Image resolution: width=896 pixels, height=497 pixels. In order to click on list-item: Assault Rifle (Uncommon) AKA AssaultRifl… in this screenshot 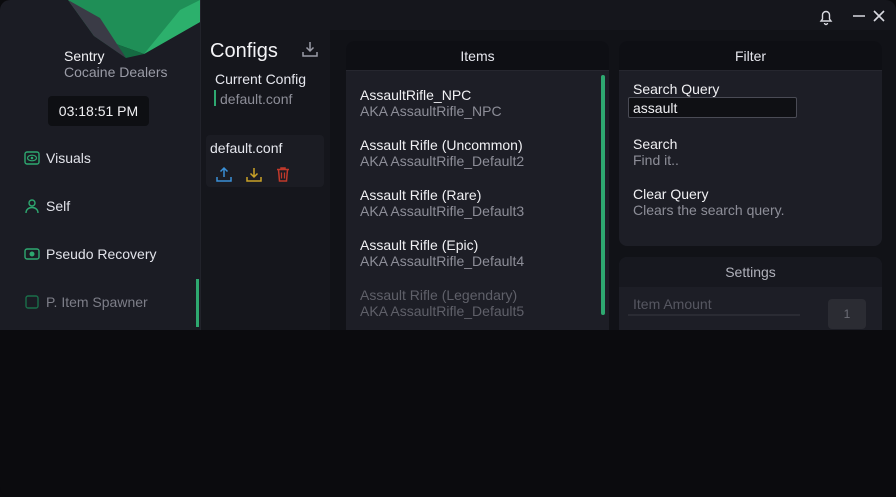, I will do `click(472, 158)`.